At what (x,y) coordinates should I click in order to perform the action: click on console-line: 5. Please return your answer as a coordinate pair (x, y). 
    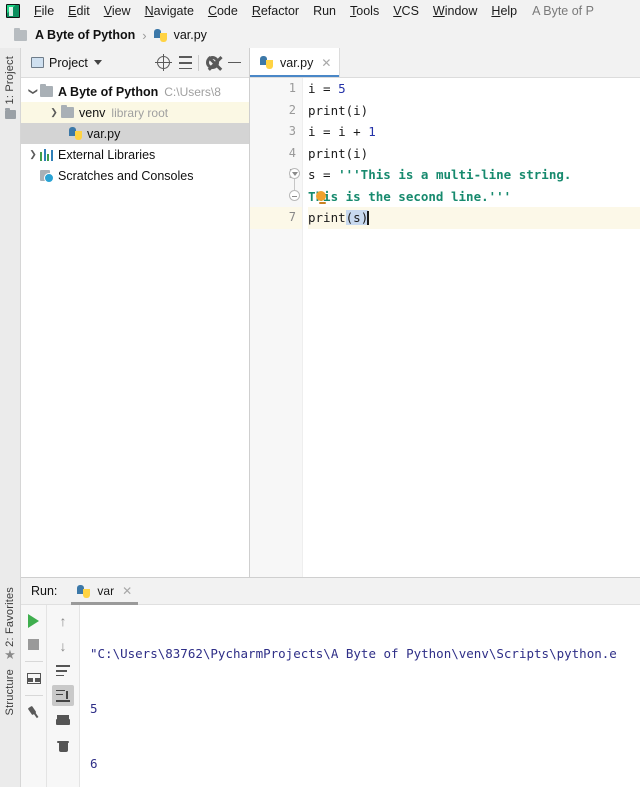
    Looking at the image, I should click on (94, 708).